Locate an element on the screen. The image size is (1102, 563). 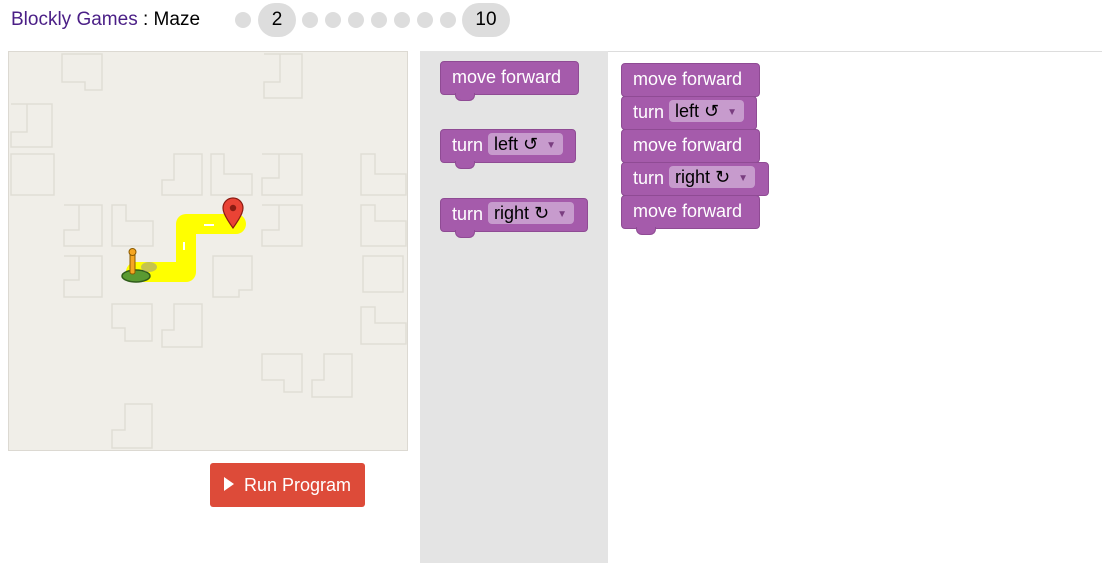
workspace-turn-left-block: turn left ↺ ▼ is located at coordinates (689, 113).